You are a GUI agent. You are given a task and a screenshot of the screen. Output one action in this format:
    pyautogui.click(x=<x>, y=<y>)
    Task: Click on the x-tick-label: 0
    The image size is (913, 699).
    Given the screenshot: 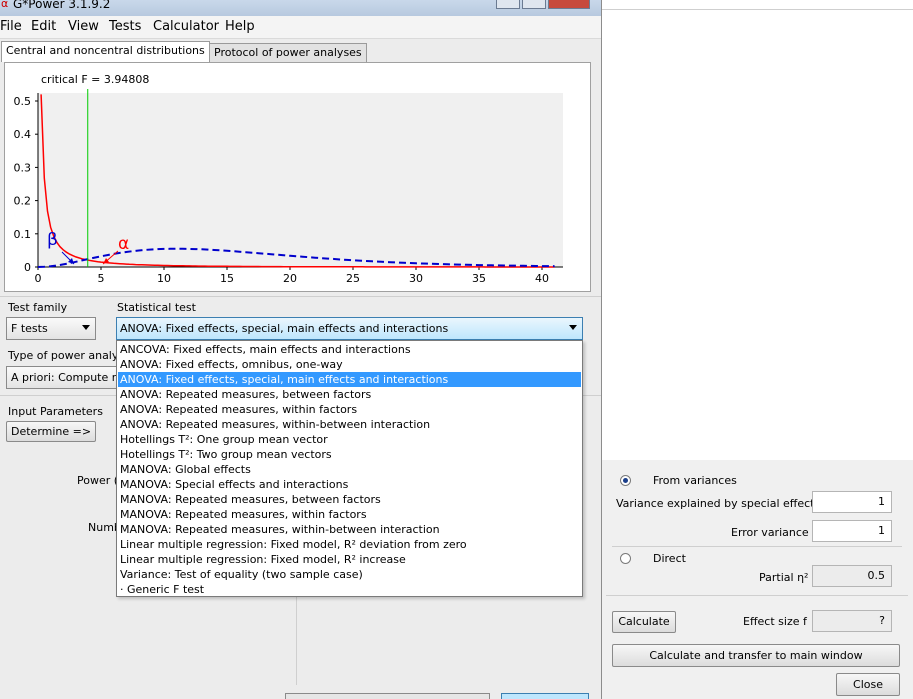 What is the action you would take?
    pyautogui.click(x=38, y=278)
    